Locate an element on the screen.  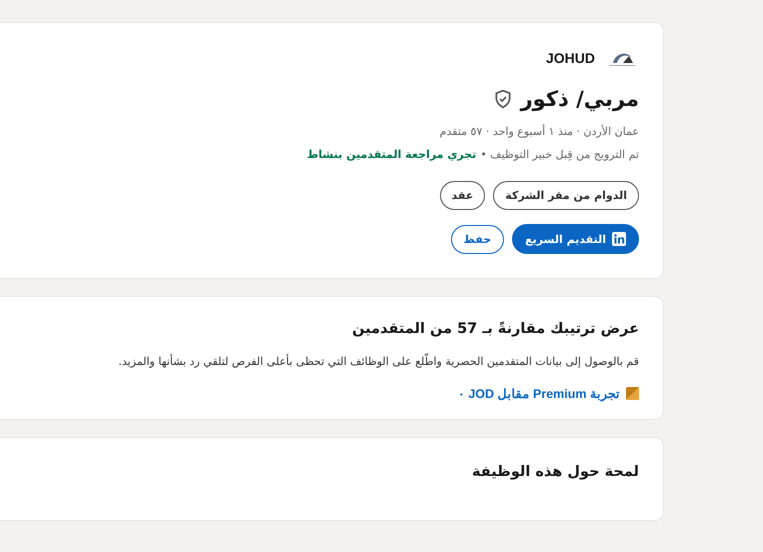
easy-apply-button: التقديم السريع is located at coordinates (575, 239).